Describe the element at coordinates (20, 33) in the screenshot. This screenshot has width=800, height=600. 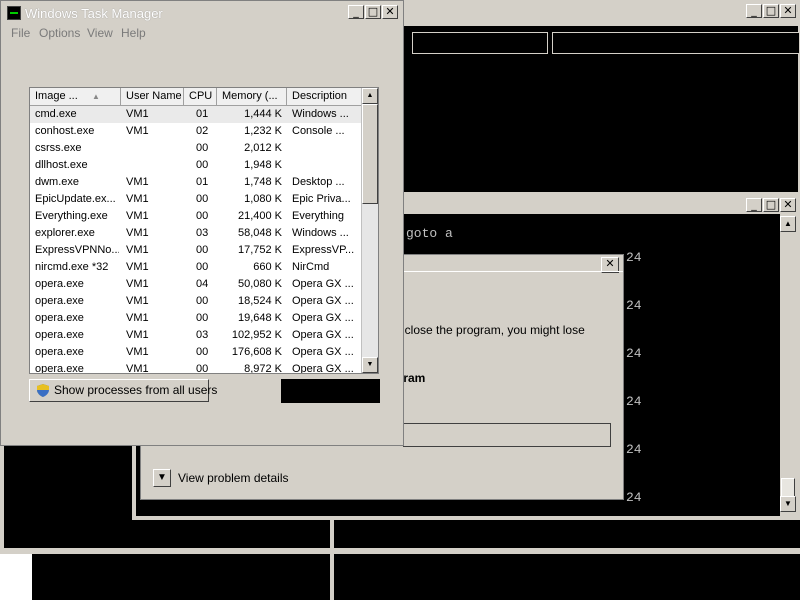
I see `menu-file: File` at that location.